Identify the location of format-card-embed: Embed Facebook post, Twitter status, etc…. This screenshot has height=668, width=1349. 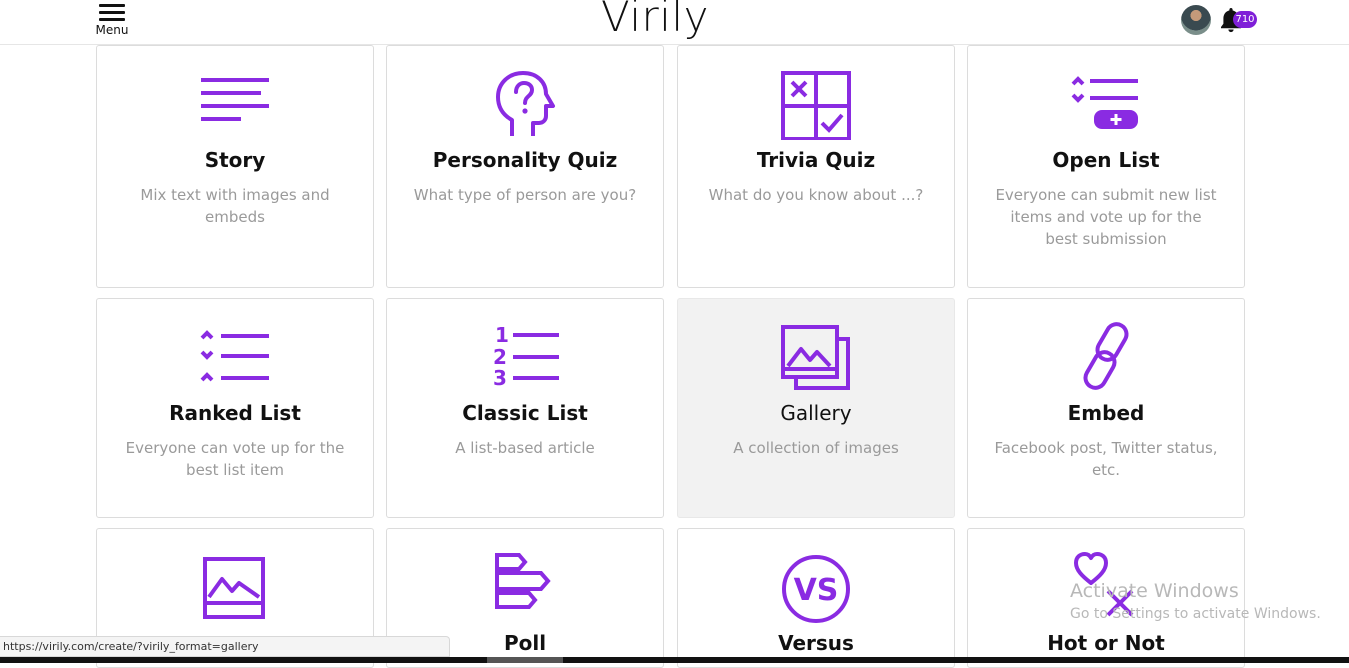
(1106, 408).